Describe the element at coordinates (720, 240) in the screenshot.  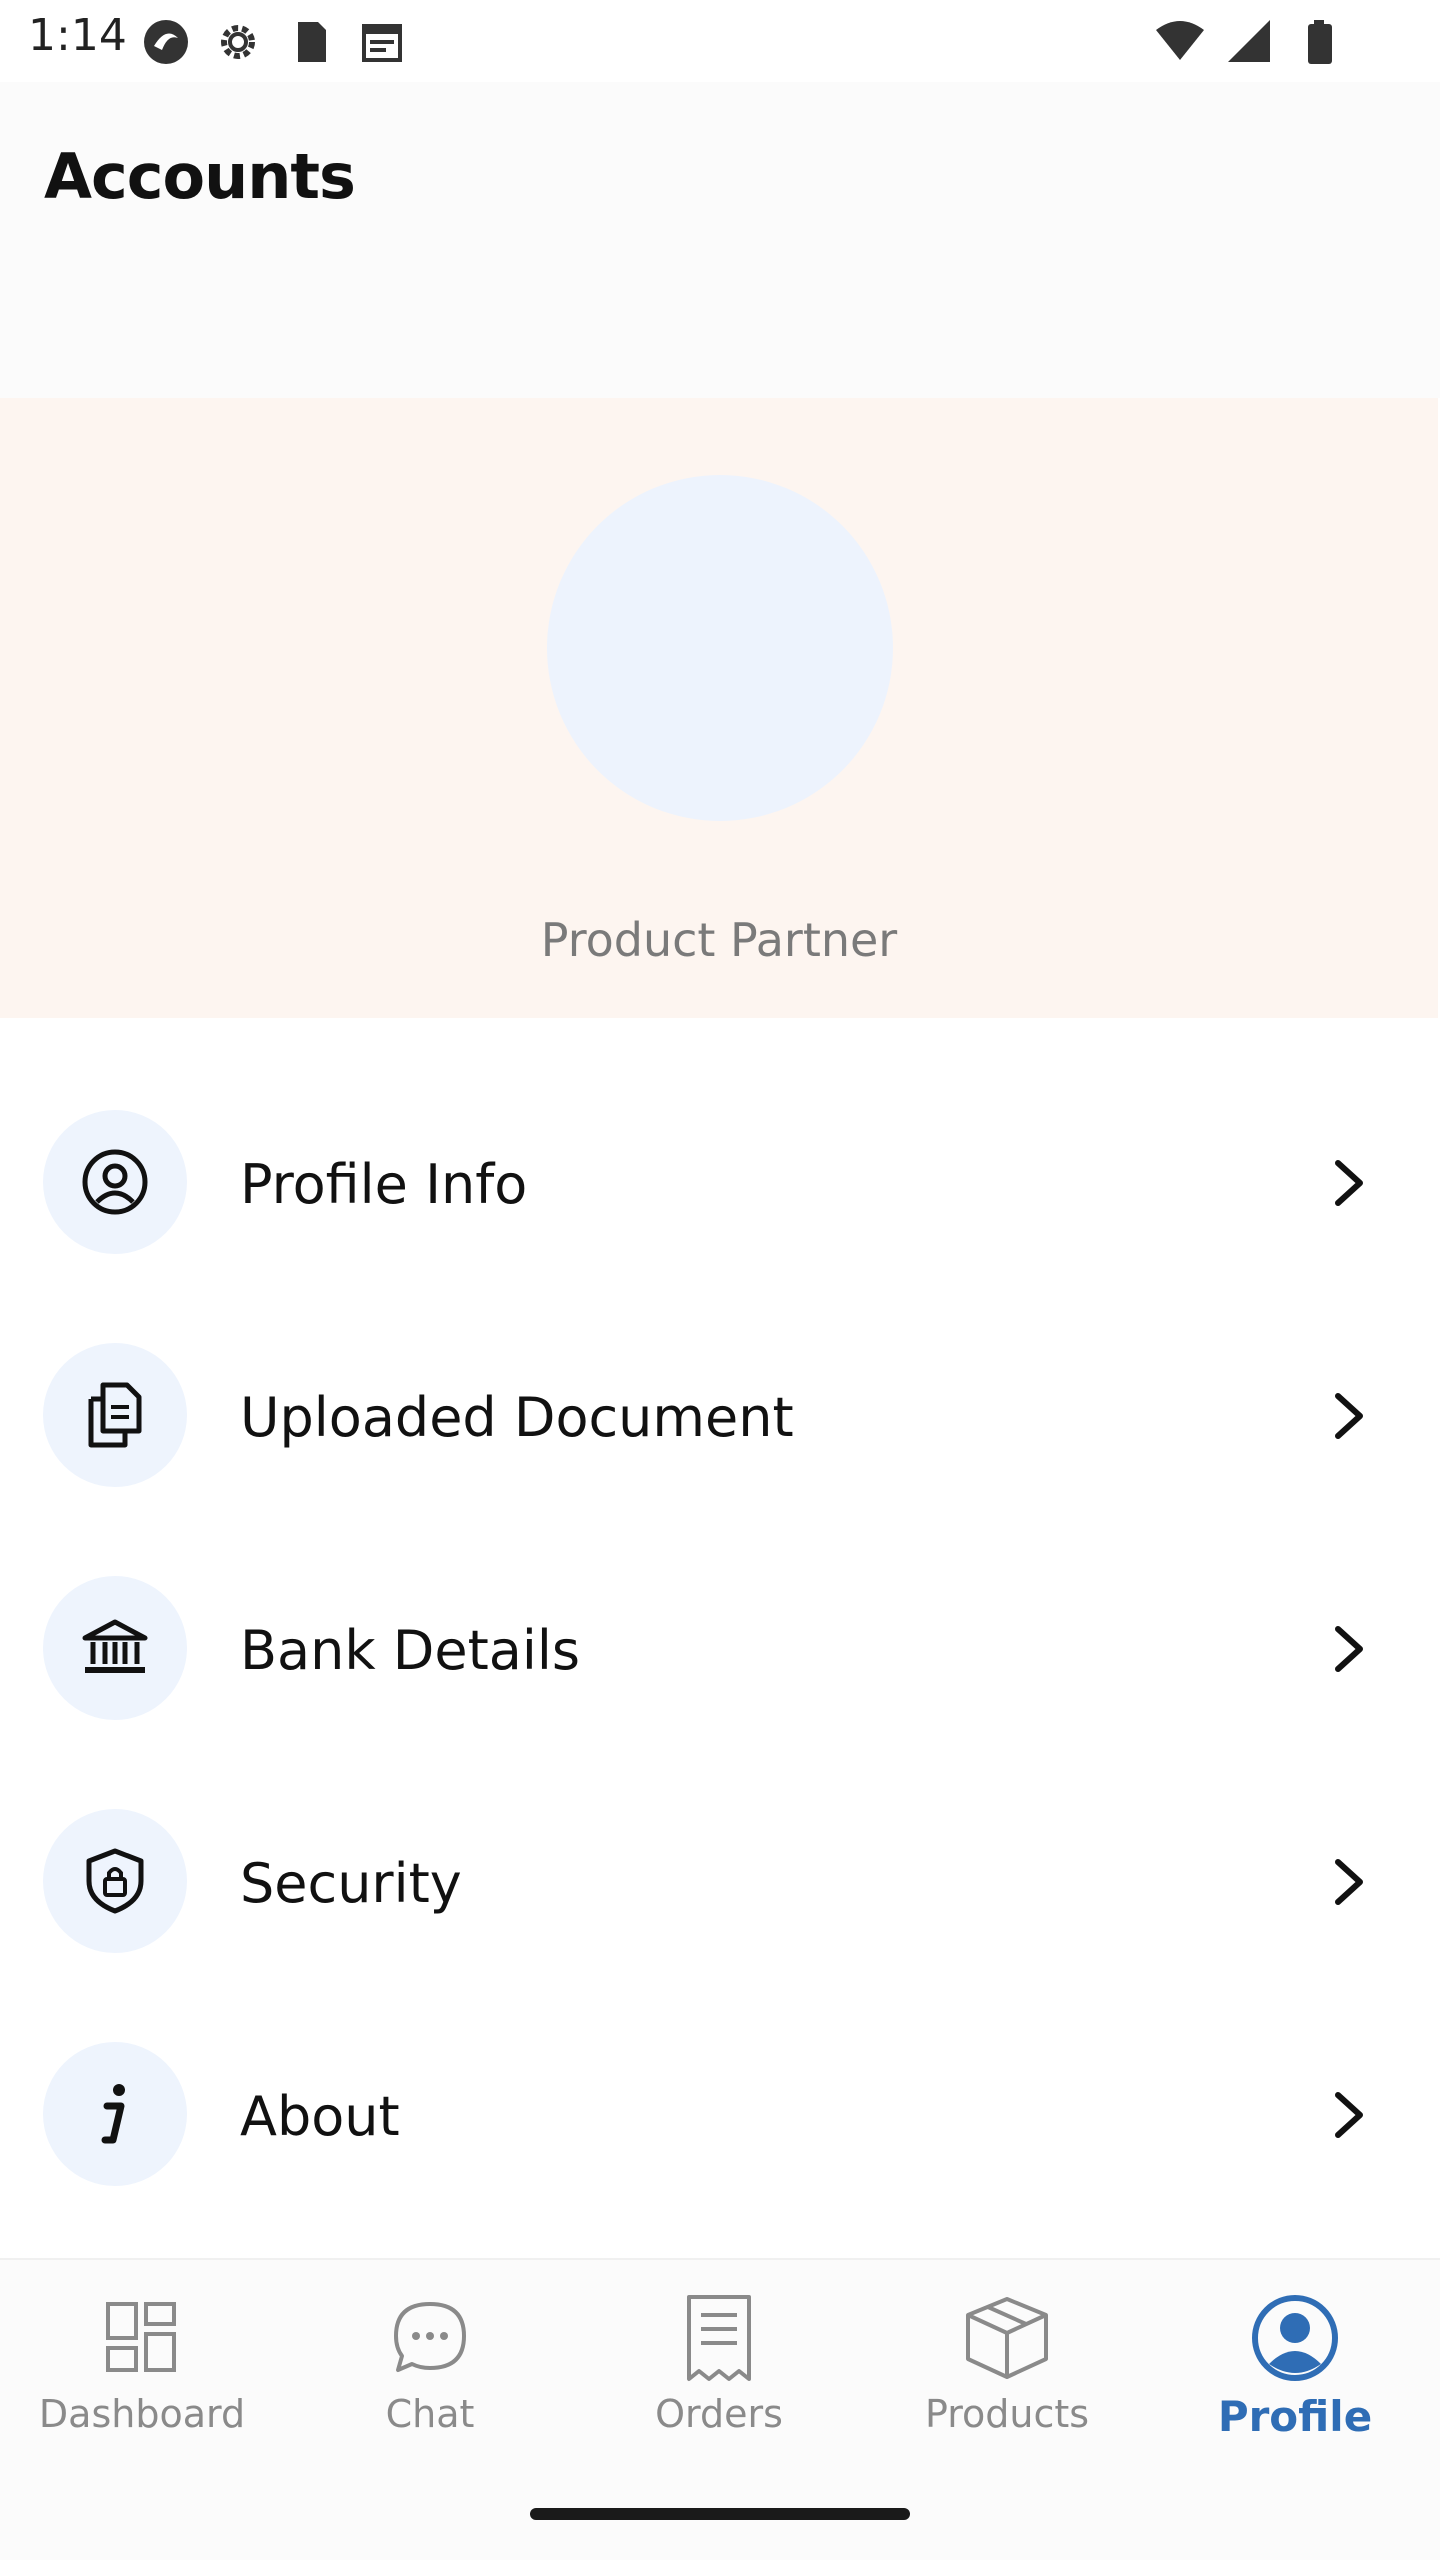
I see `header` at that location.